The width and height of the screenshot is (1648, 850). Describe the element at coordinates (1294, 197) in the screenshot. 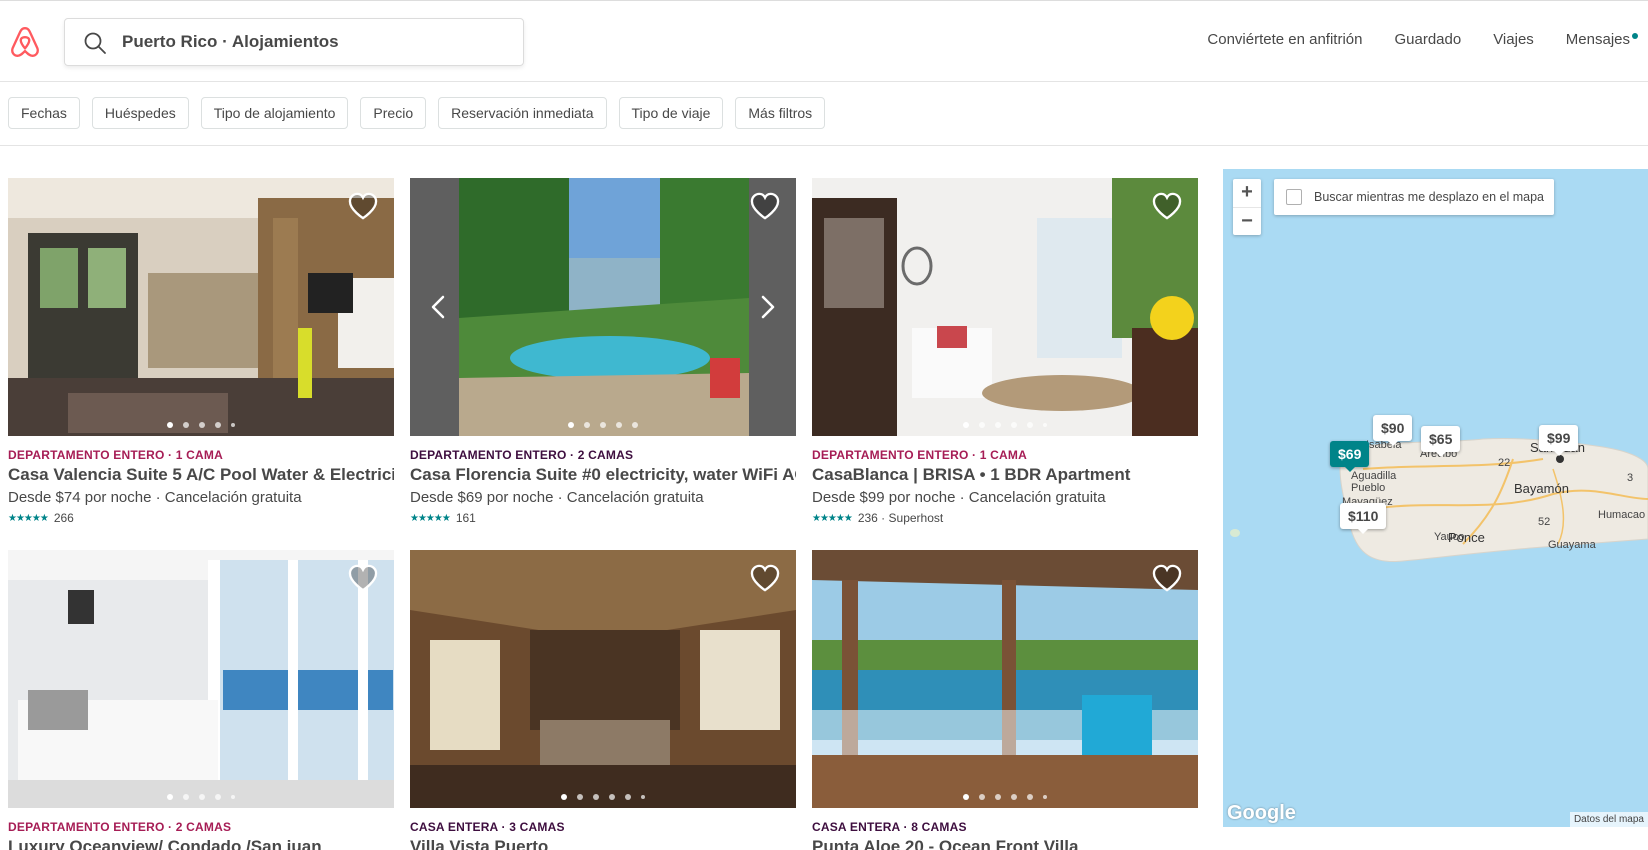

I see `search-as-move-checkbox` at that location.